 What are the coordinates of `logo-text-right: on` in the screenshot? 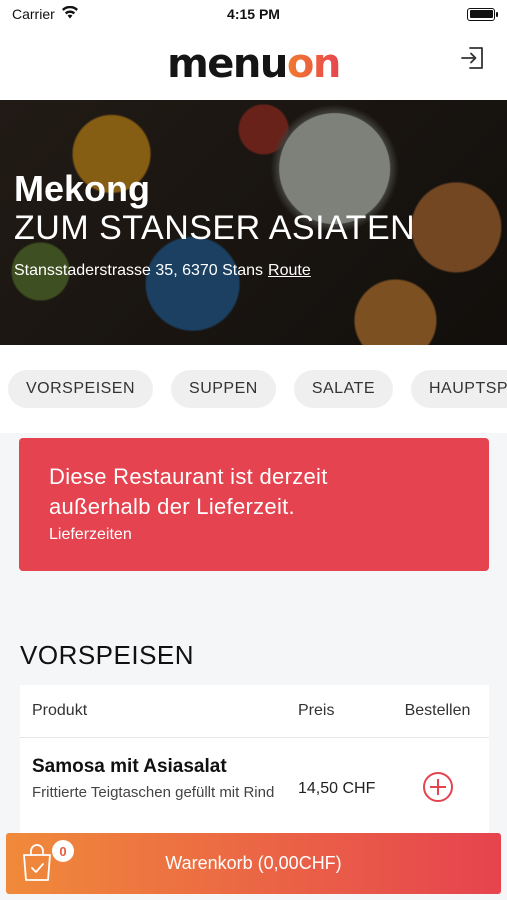 It's located at (313, 64).